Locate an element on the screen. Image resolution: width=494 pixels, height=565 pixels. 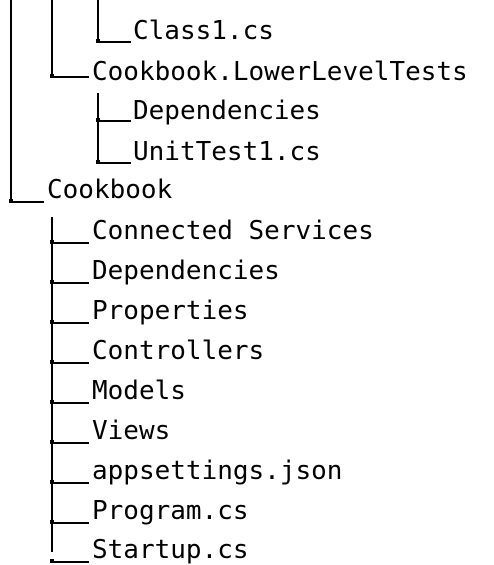
tree-node-label: Models is located at coordinates (139, 391).